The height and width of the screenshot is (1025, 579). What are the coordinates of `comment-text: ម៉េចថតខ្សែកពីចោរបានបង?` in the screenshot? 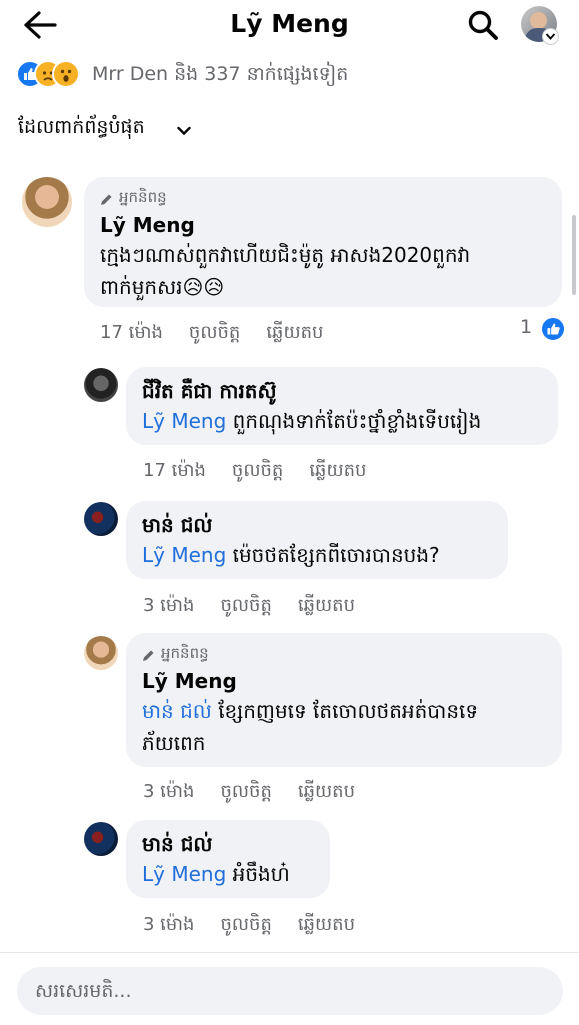 It's located at (336, 555).